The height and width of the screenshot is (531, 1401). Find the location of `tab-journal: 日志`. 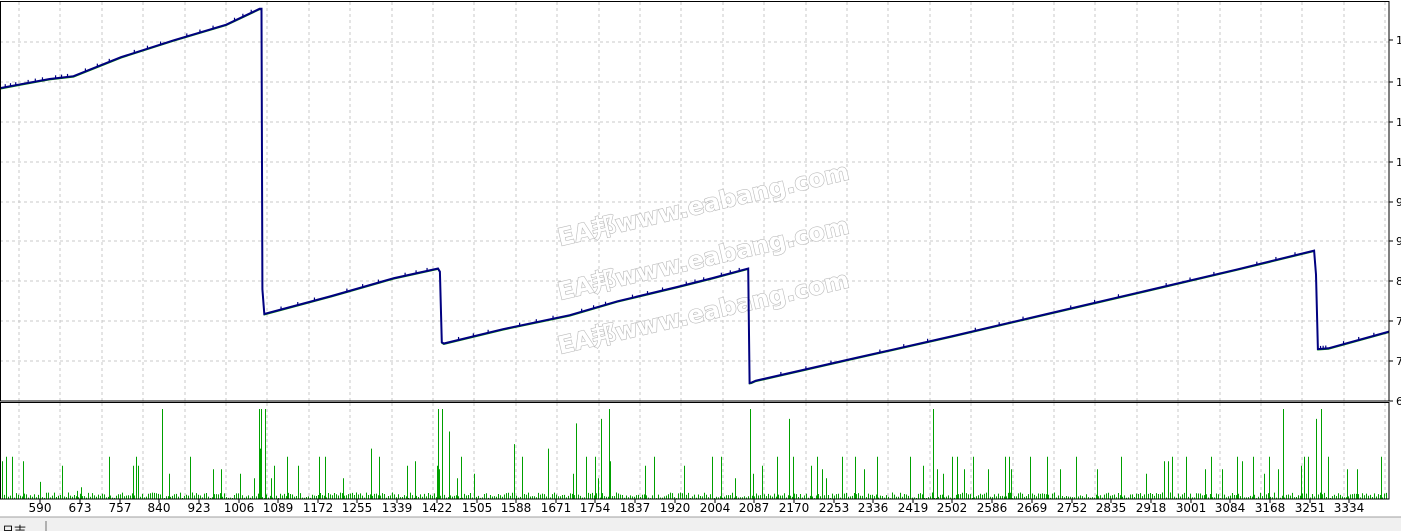

tab-journal: 日志 is located at coordinates (14, 527).